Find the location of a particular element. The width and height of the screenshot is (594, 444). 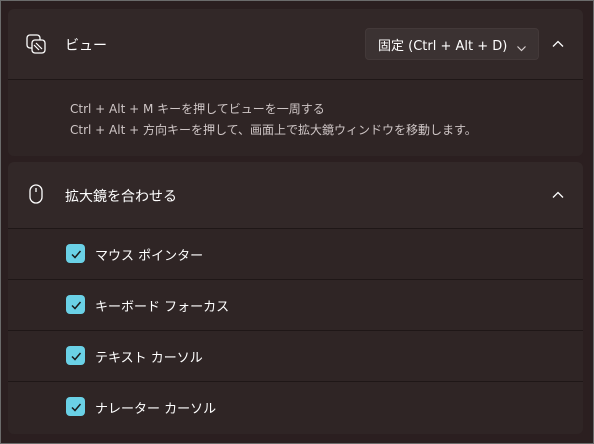

mouse-pointer-checkbox is located at coordinates (75, 253).